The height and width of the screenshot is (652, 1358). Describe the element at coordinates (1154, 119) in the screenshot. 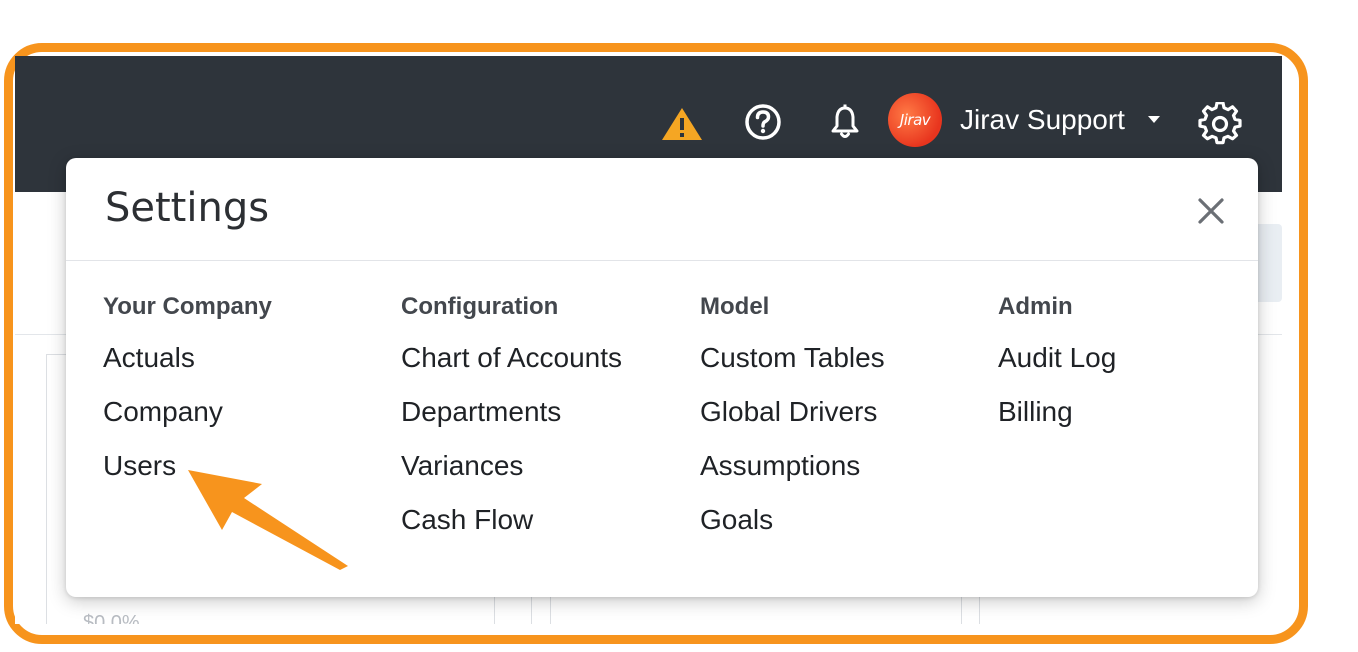

I see `caret-down-icon` at that location.